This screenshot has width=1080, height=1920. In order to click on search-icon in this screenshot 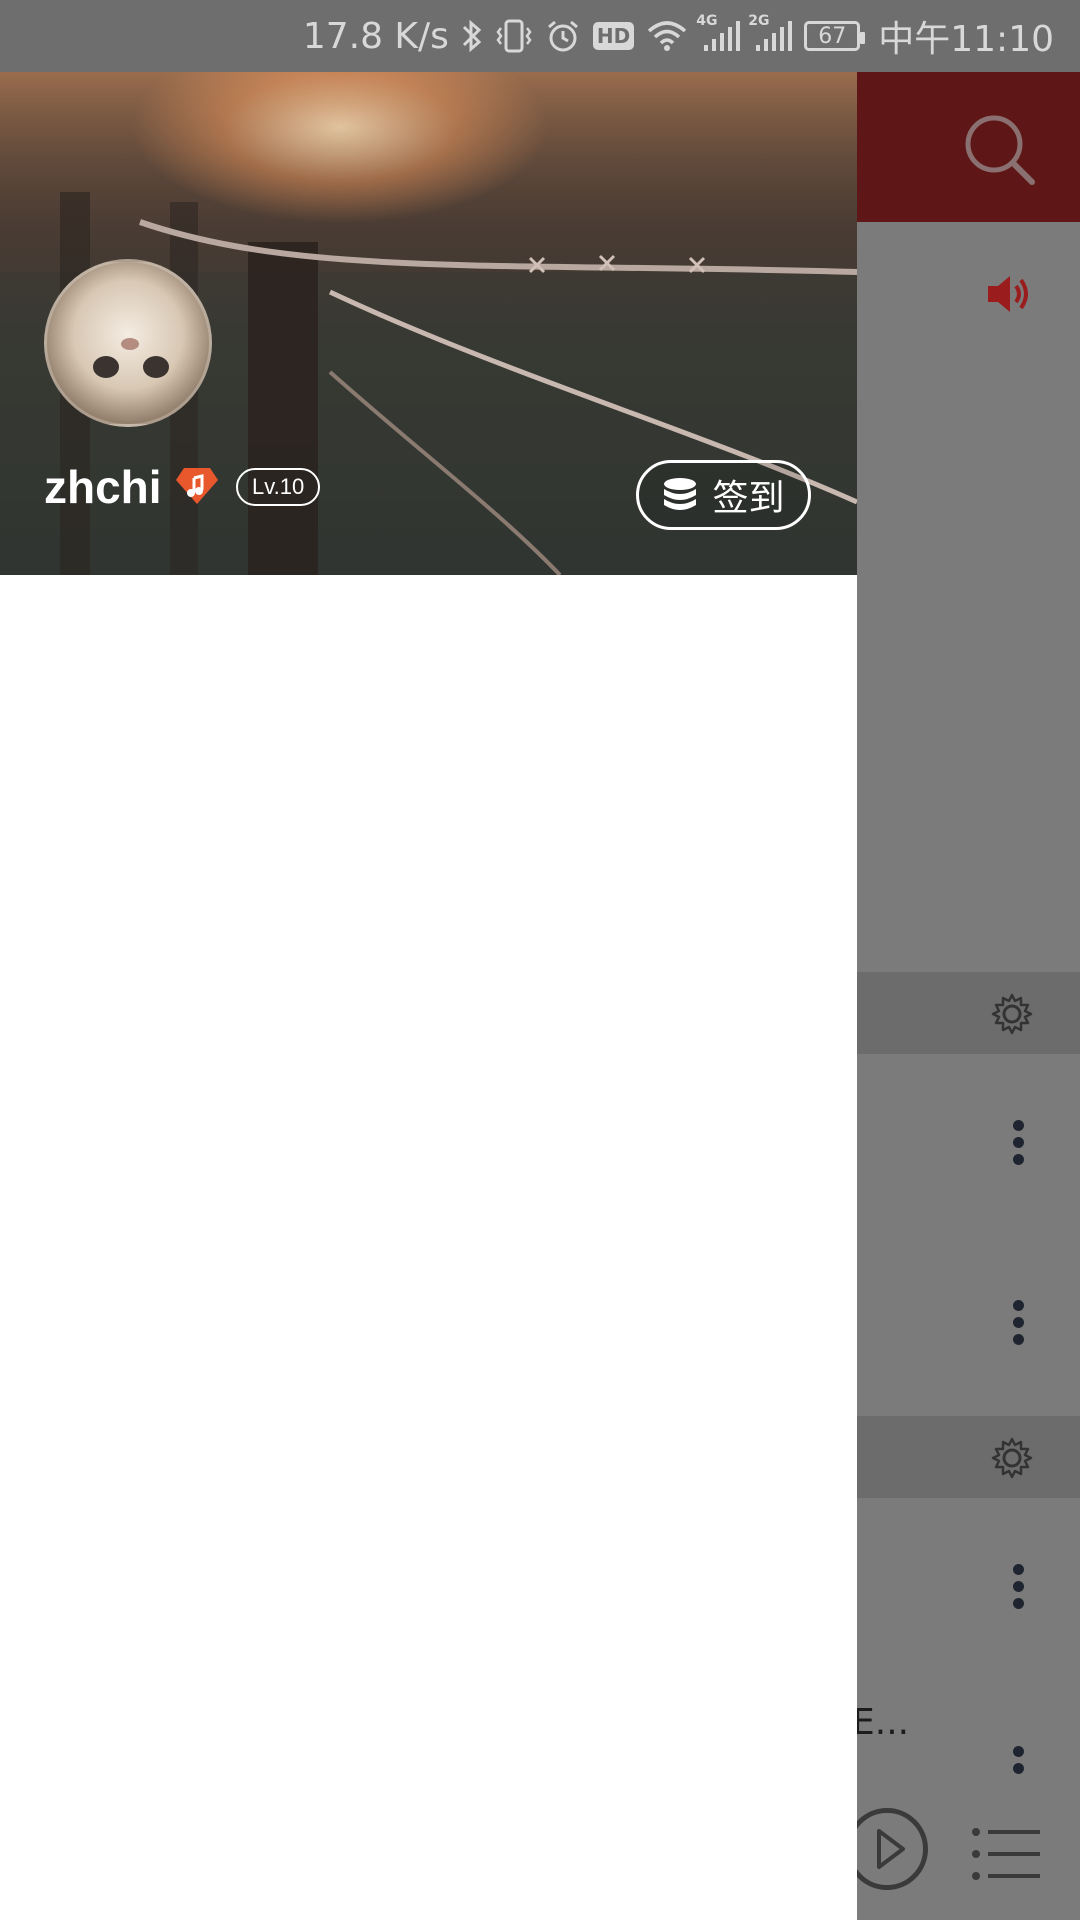, I will do `click(1000, 150)`.